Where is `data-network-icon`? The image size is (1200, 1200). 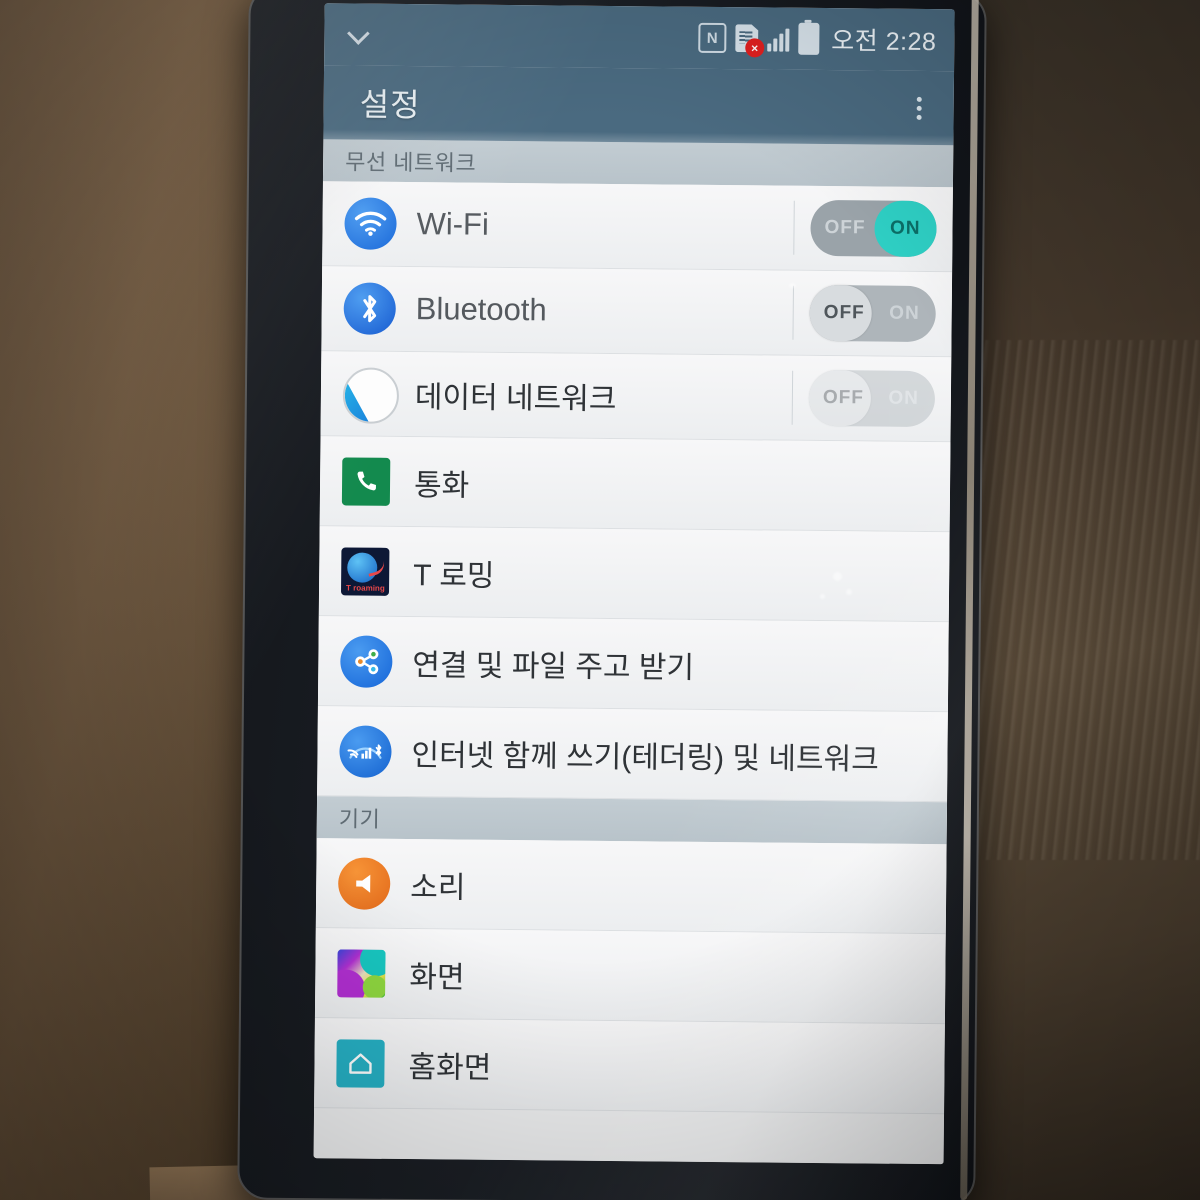 data-network-icon is located at coordinates (371, 395).